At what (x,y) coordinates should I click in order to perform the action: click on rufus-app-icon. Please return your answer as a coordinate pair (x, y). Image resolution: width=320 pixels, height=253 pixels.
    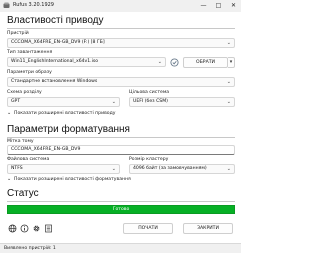
    Looking at the image, I should click on (6, 5).